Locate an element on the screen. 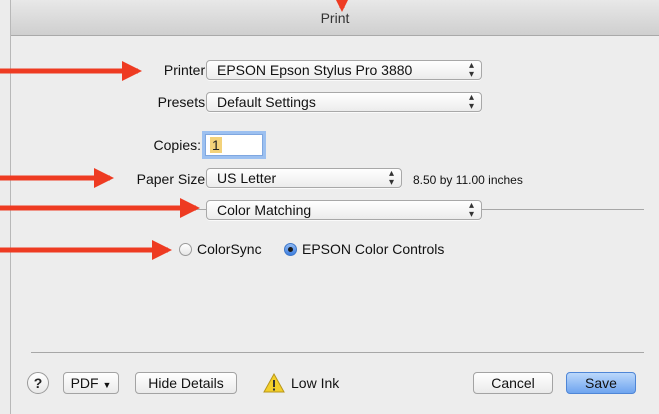 The image size is (659, 414). section-divider-right is located at coordinates (563, 209).